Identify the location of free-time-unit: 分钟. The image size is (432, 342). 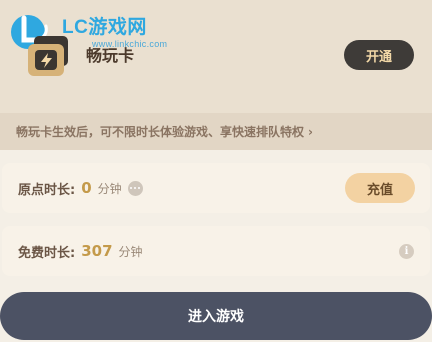
(130, 251).